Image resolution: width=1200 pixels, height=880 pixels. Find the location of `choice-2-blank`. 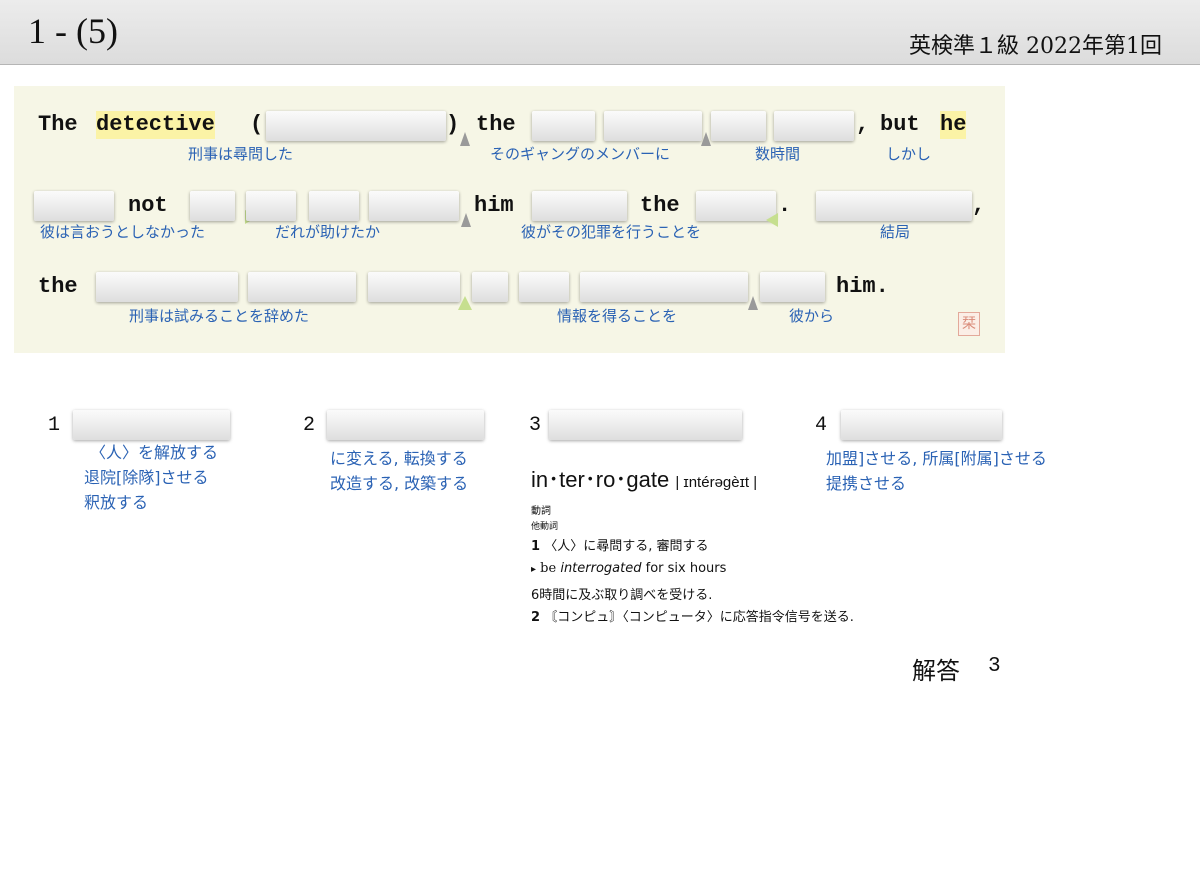

choice-2-blank is located at coordinates (405, 425).